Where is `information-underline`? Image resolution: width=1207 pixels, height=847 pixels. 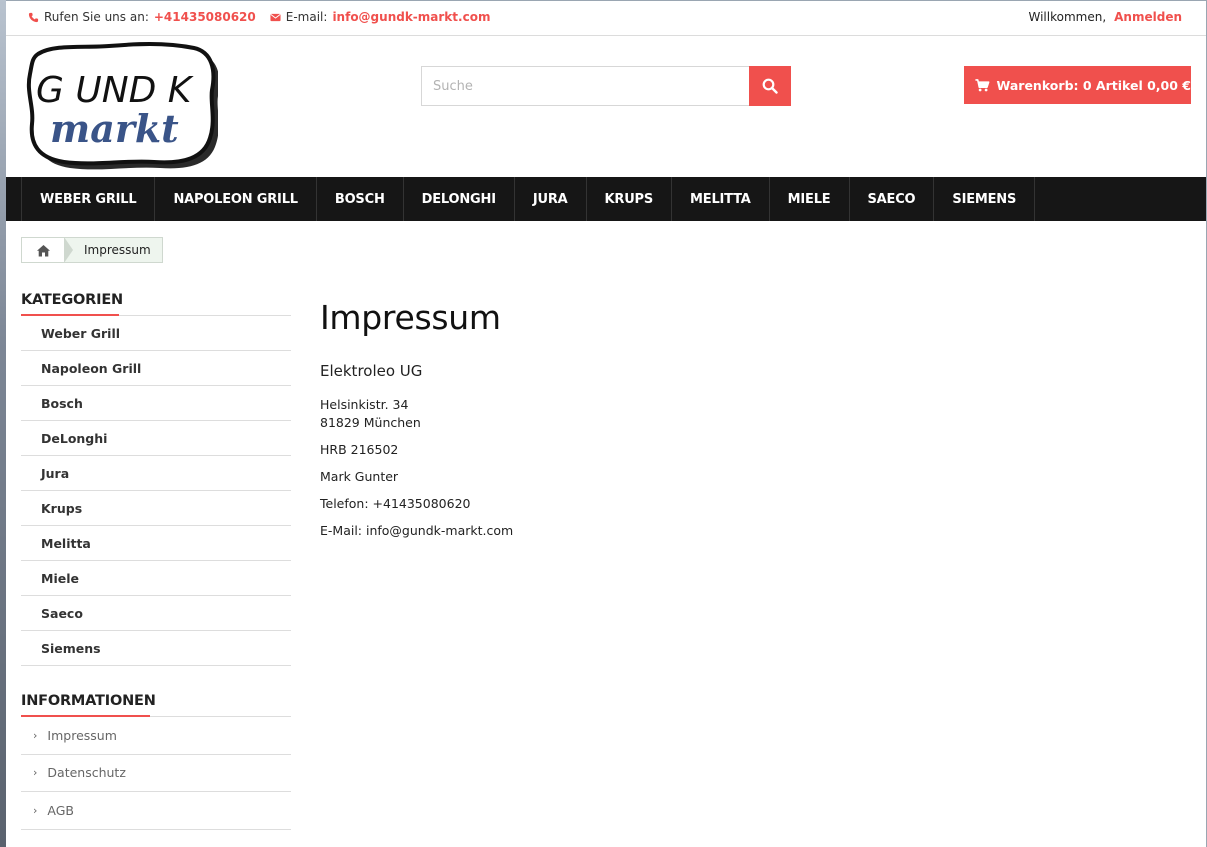 information-underline is located at coordinates (85, 716).